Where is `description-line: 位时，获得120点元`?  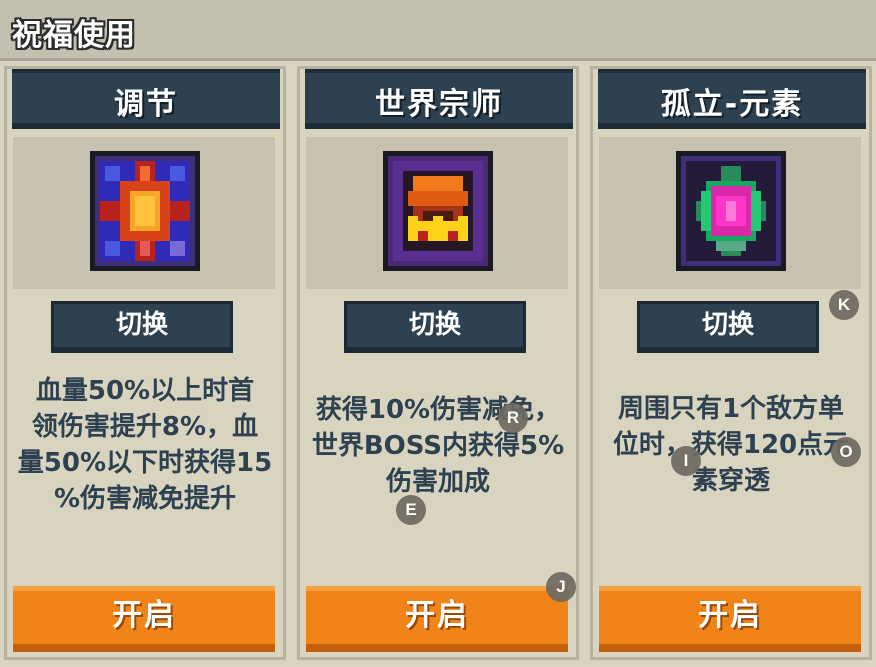 description-line: 位时，获得120点元 is located at coordinates (731, 445).